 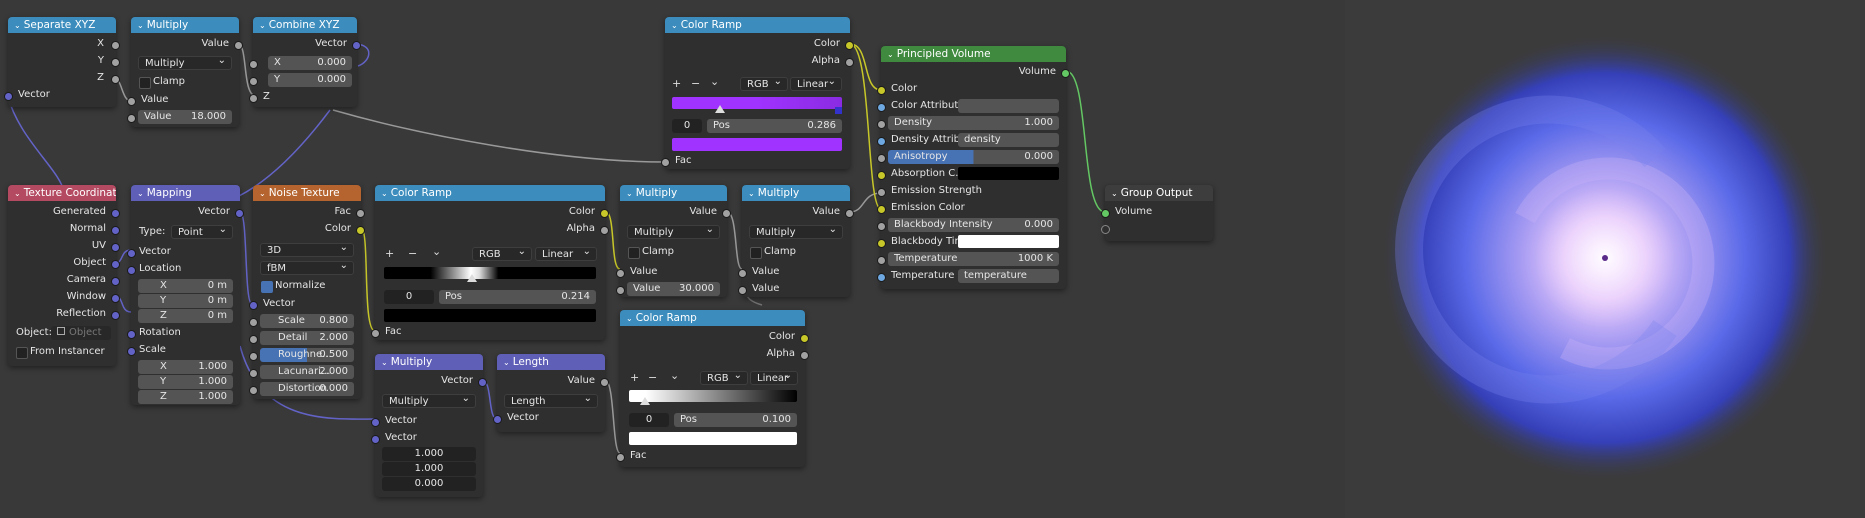 I want to click on node-separate-xyz: ⌄ Separate XYZ X Y Z Vector, so click(x=62, y=62).